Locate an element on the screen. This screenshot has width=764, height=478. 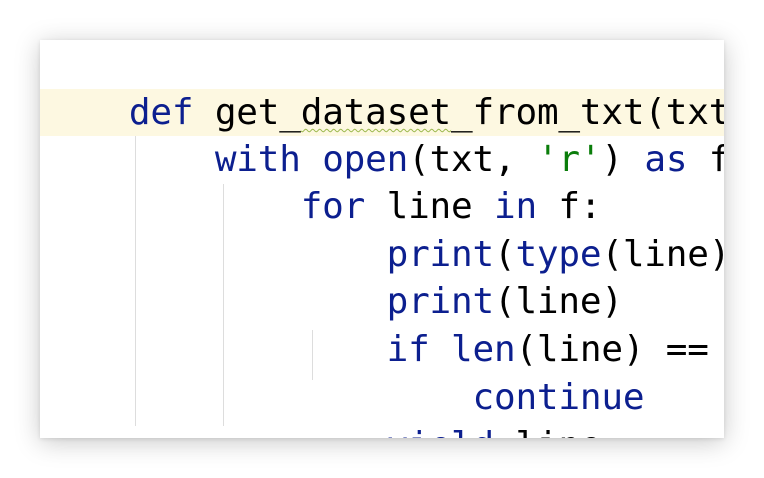
alias-f: f: is located at coordinates (716, 159).